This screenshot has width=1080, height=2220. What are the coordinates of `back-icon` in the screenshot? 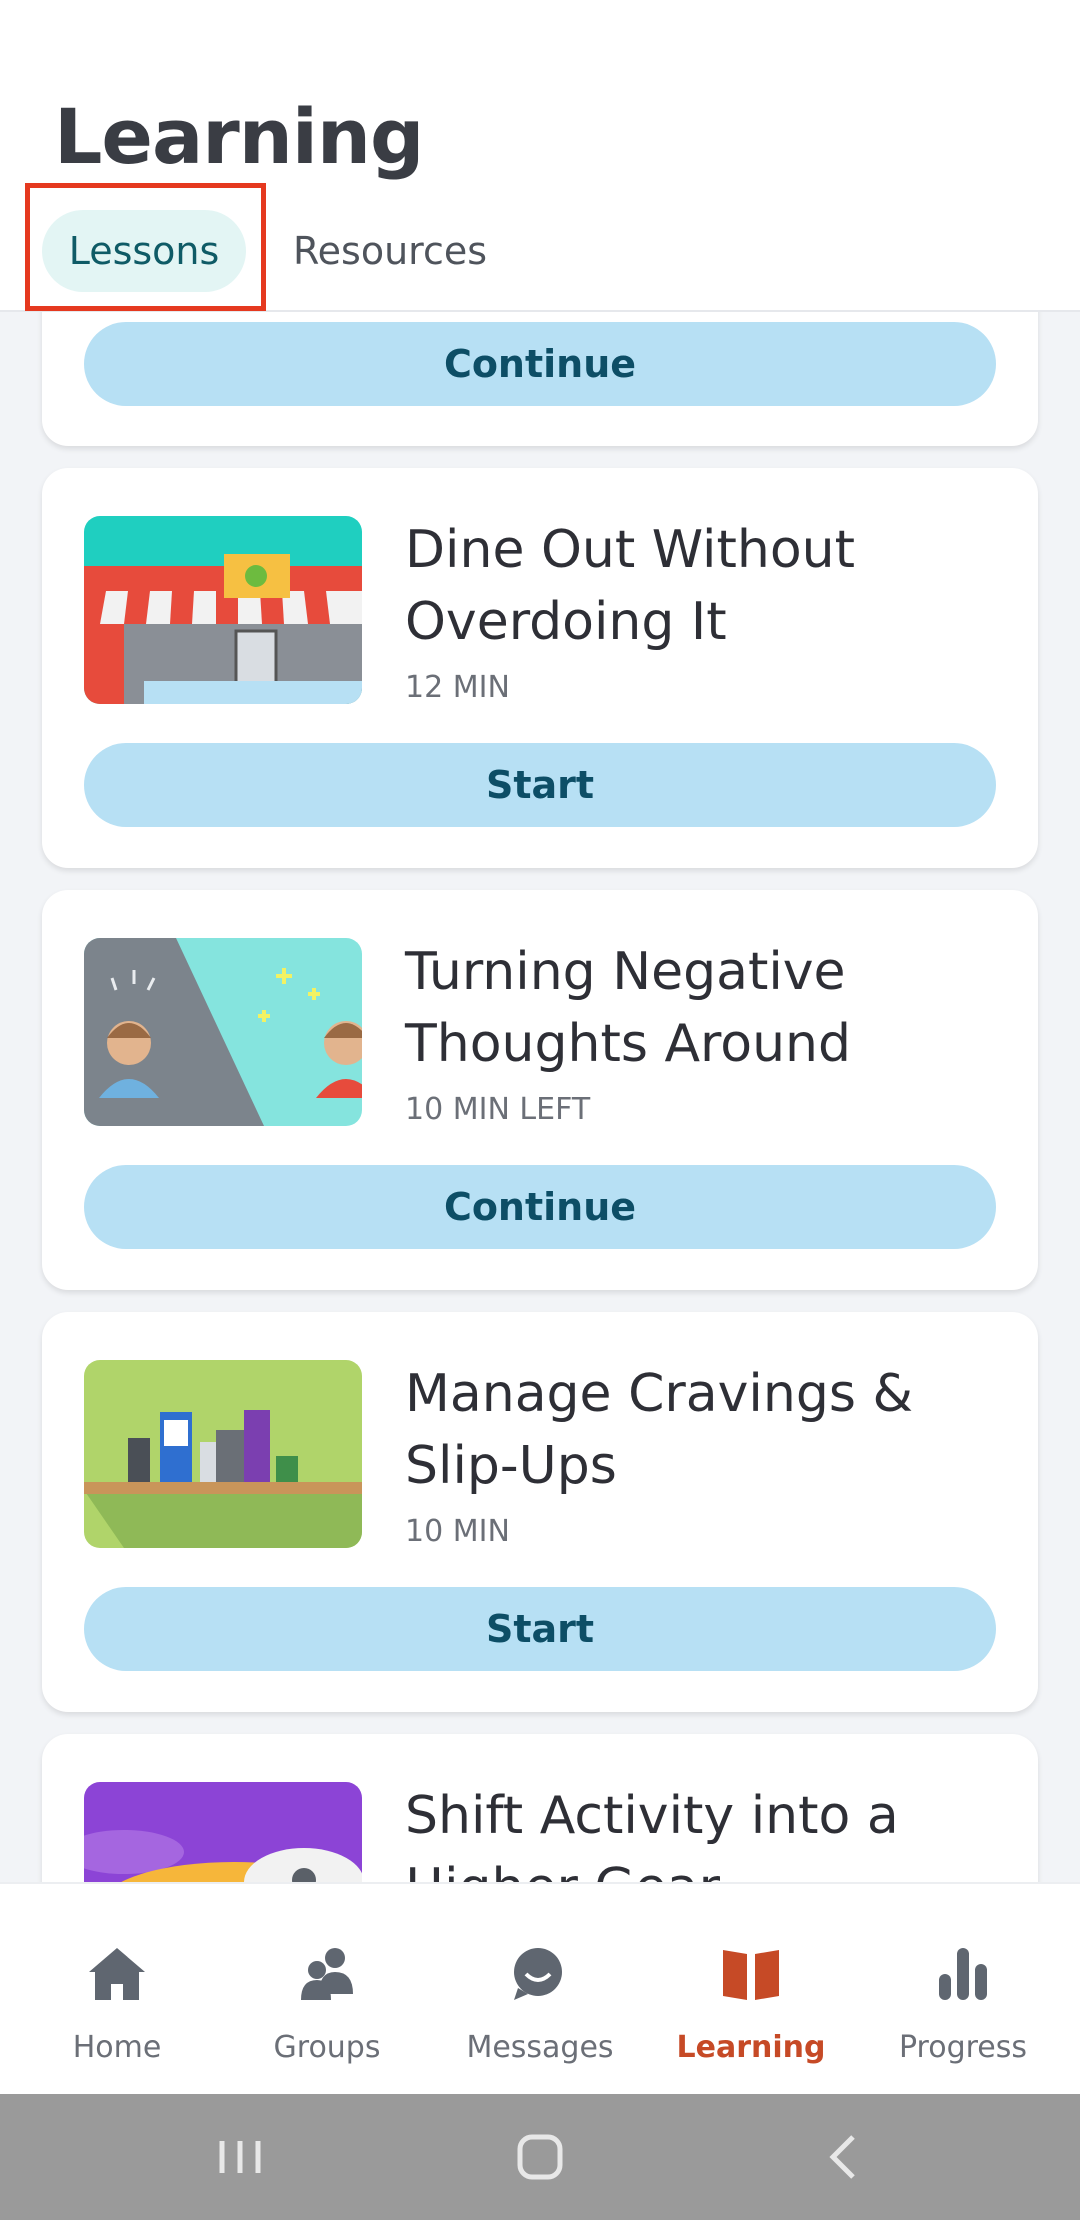 It's located at (845, 2157).